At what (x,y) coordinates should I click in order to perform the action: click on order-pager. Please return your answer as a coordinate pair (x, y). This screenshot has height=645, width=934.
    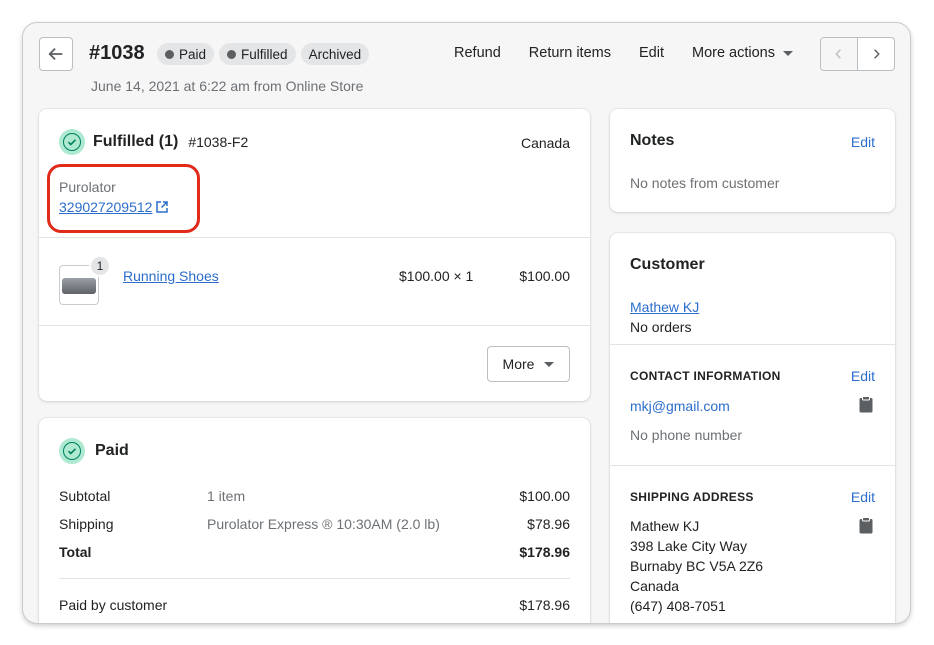
    Looking at the image, I should click on (857, 54).